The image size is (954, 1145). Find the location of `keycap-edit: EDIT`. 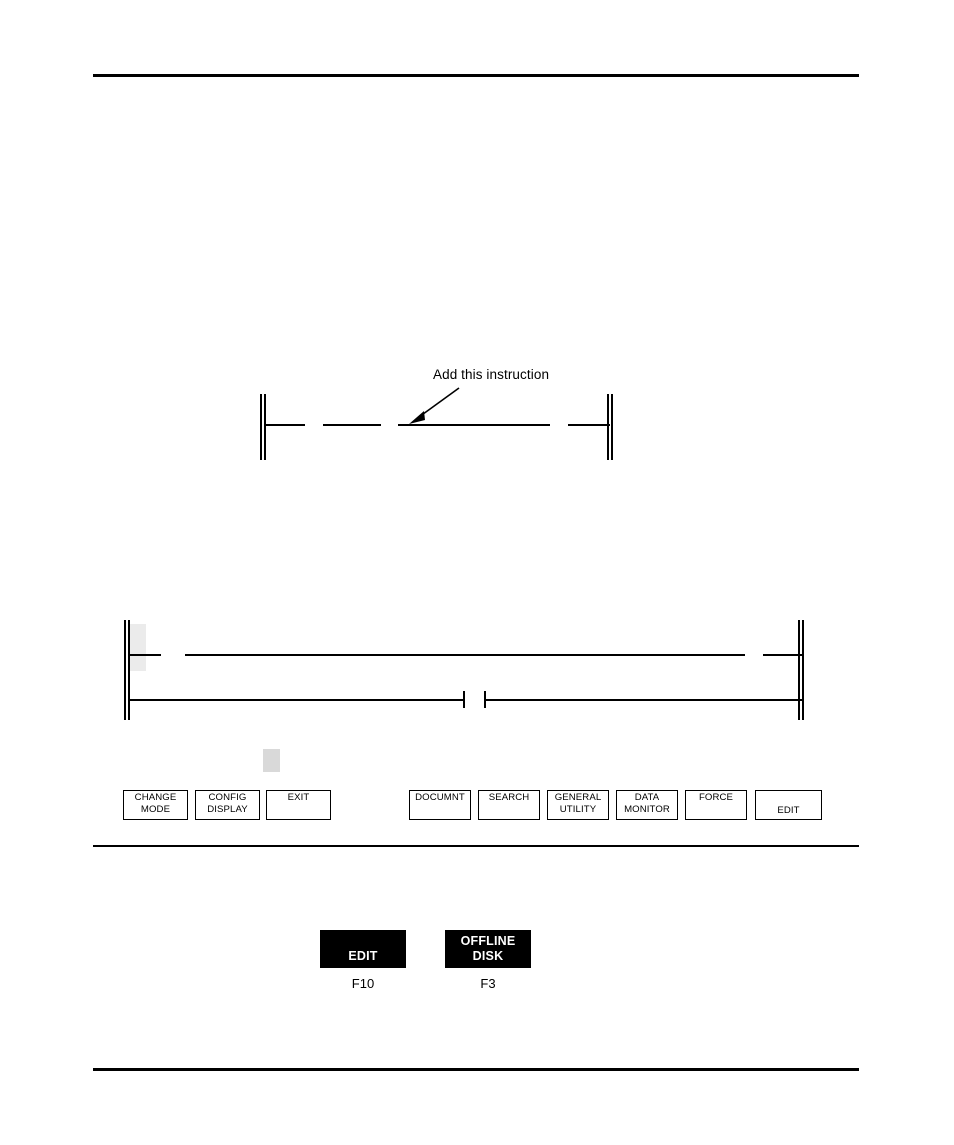

keycap-edit: EDIT is located at coordinates (363, 949).